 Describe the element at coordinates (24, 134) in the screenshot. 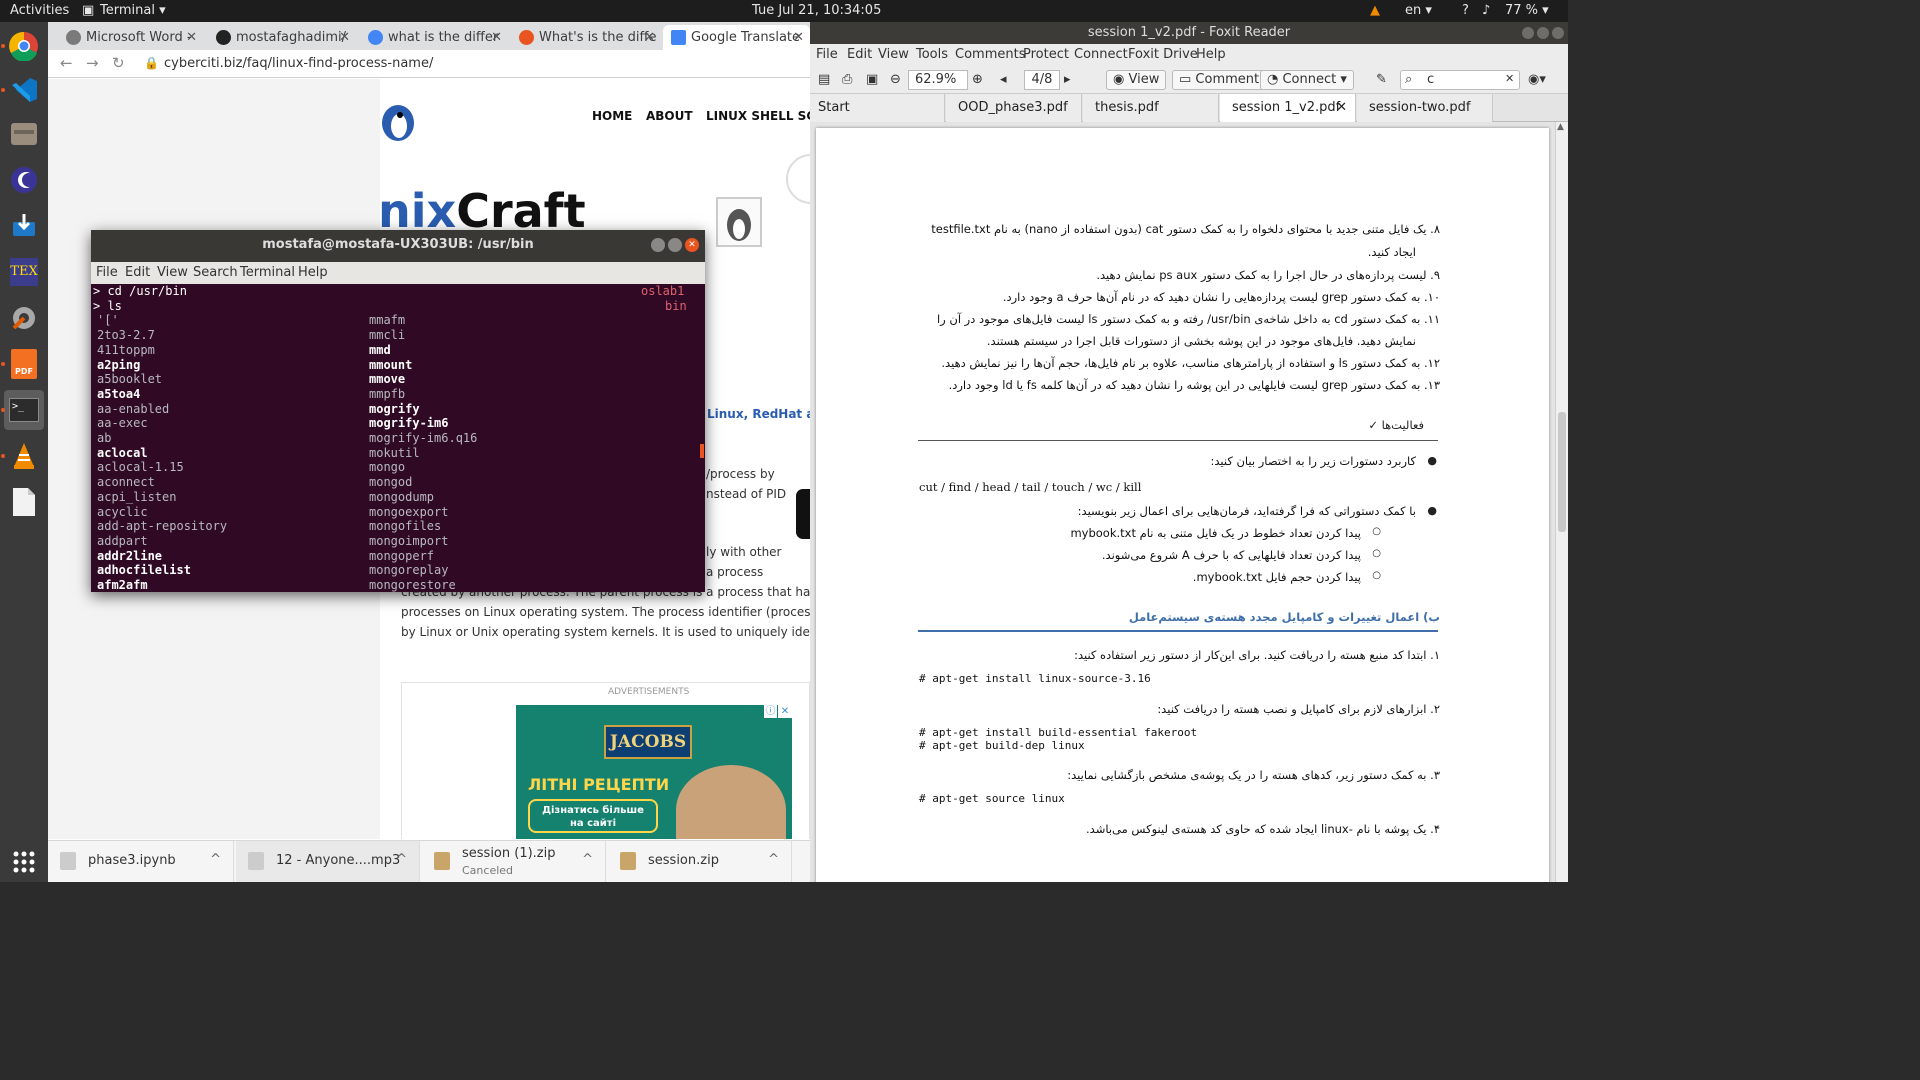

I see `files-icon` at that location.